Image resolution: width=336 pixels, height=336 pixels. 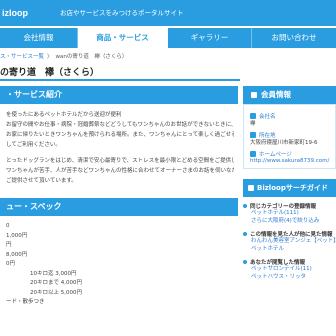 I want to click on search-guide-title: Bizloopサーチガイド, so click(x=292, y=188).